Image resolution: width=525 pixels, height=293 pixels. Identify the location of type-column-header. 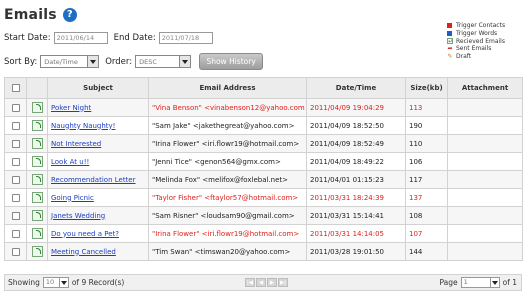
(37, 88).